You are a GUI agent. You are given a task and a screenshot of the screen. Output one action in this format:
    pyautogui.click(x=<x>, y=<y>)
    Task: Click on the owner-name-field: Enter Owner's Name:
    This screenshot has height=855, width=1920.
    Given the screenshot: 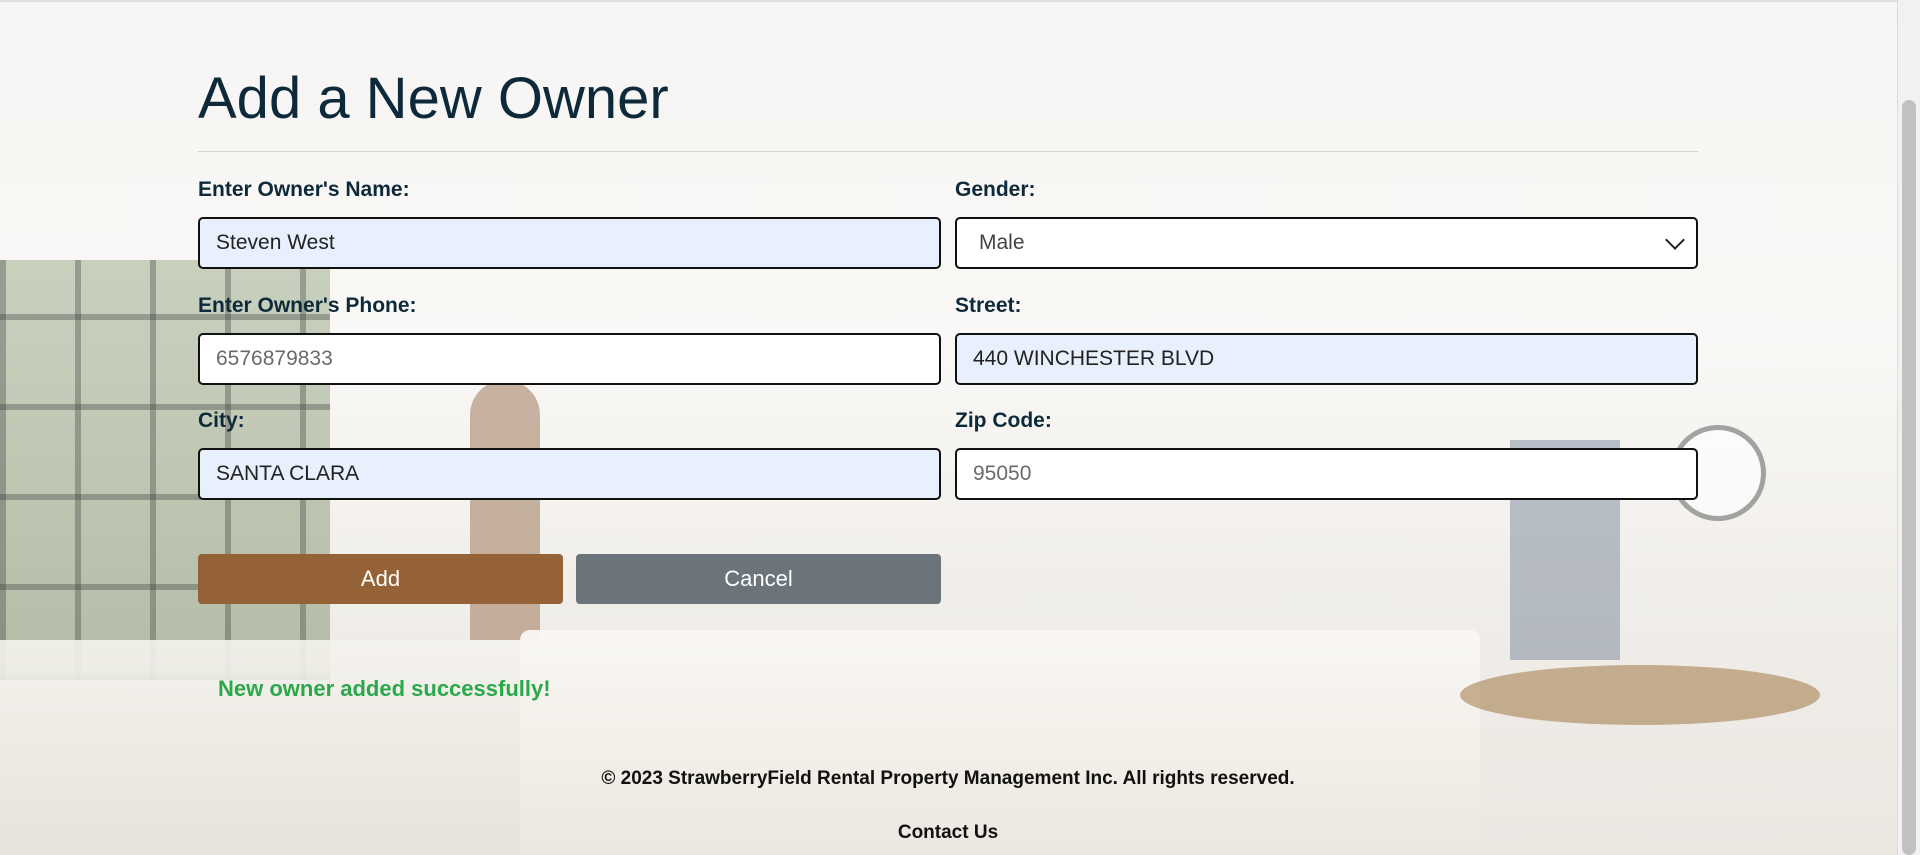 What is the action you would take?
    pyautogui.click(x=569, y=222)
    